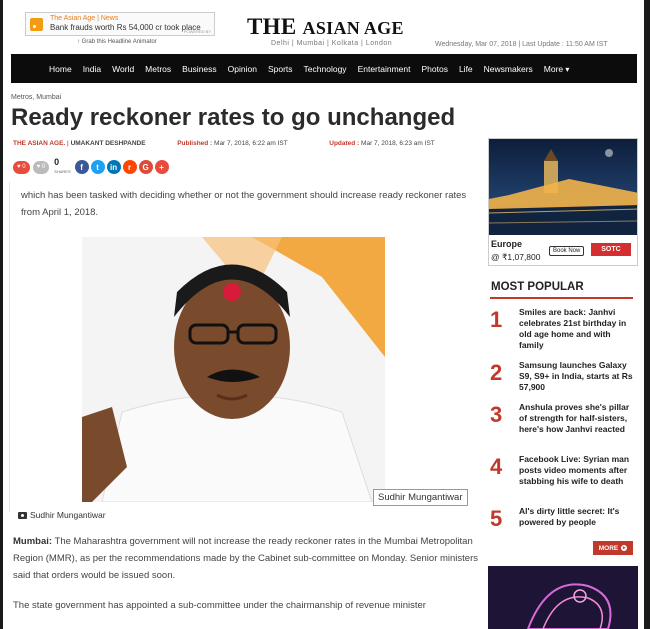 This screenshot has height=629, width=650. What do you see at coordinates (384, 69) in the screenshot?
I see `nav-entertainment: Entertainment` at bounding box center [384, 69].